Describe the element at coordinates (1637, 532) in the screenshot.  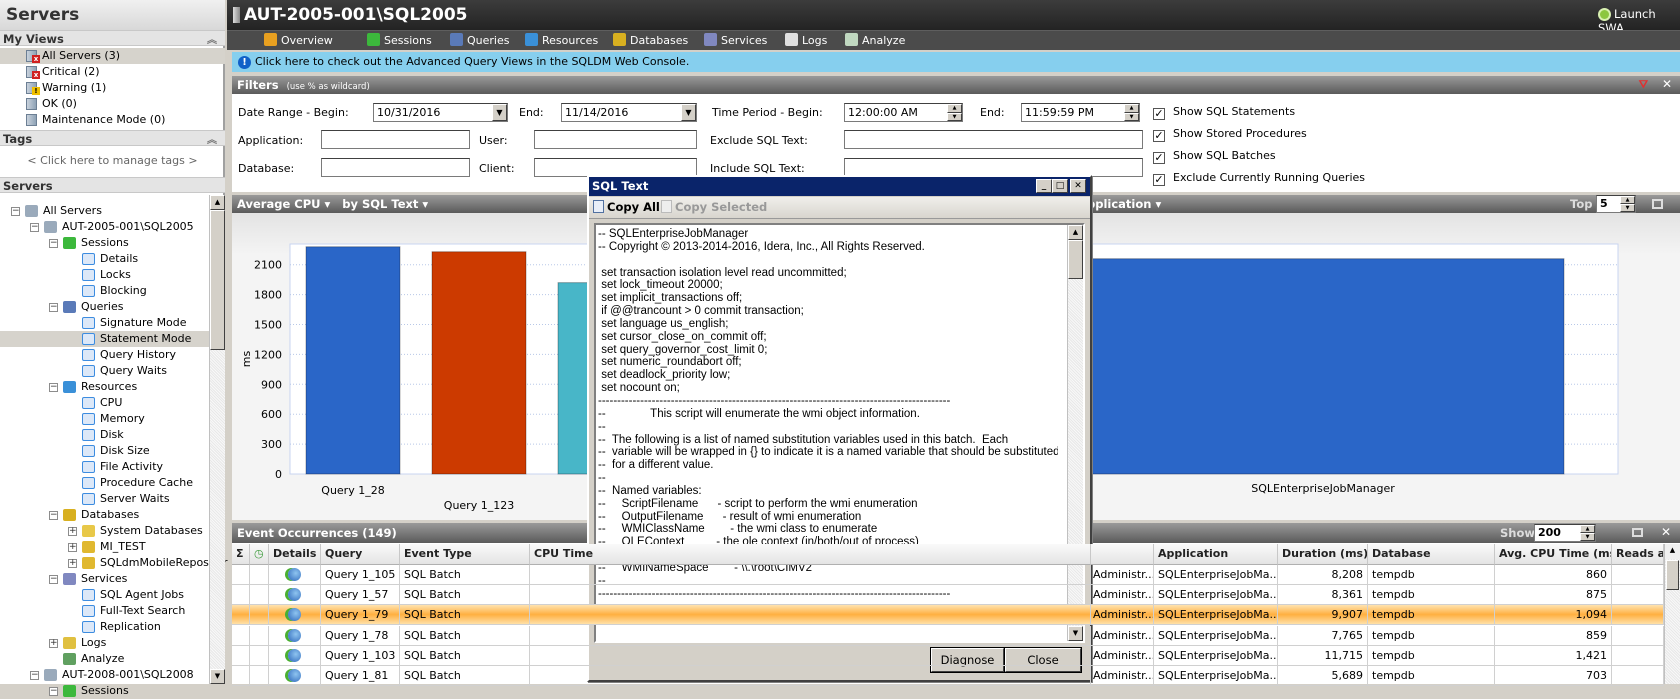
I see `maximize-grid-icon` at that location.